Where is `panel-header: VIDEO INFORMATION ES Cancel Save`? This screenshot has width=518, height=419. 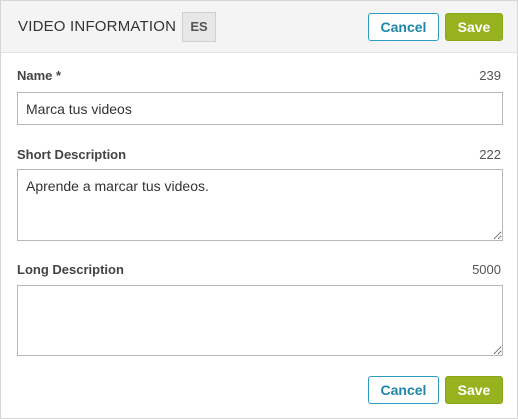 panel-header: VIDEO INFORMATION ES Cancel Save is located at coordinates (259, 27).